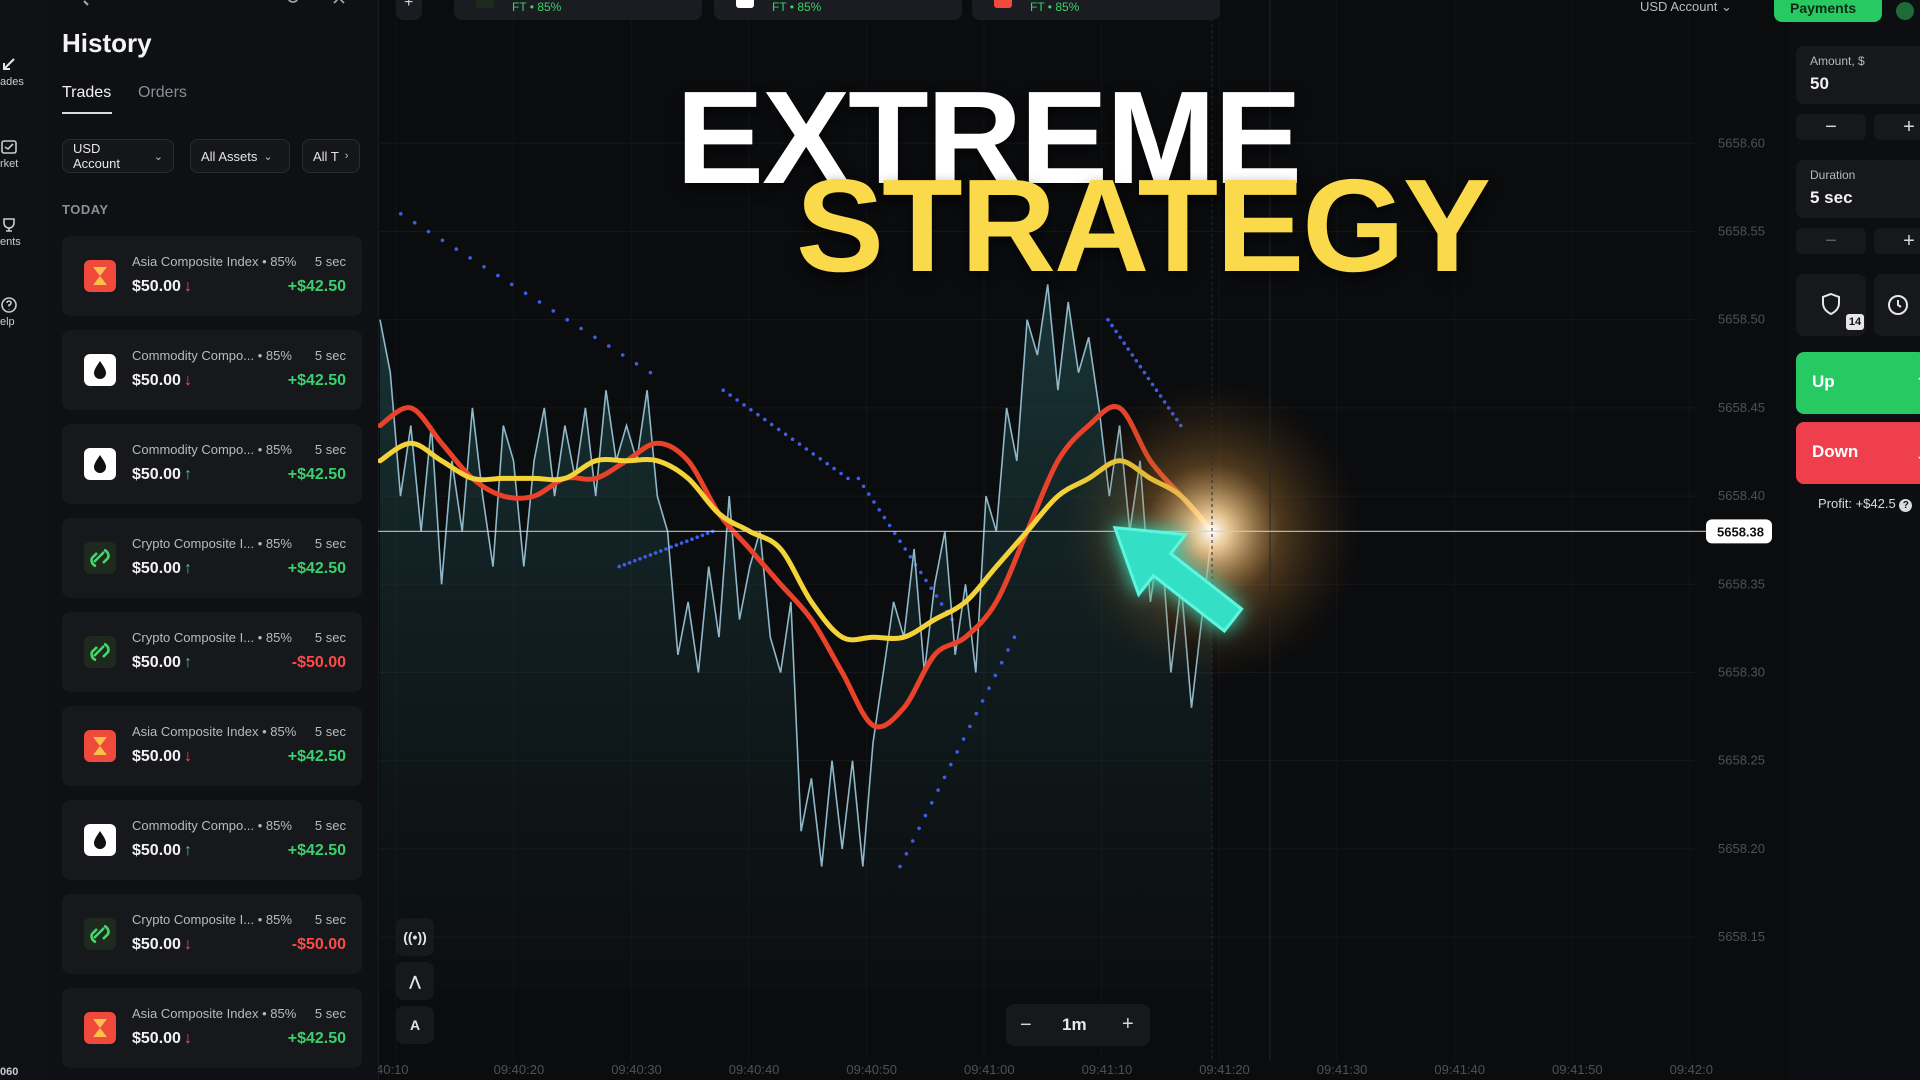 This screenshot has height=1080, width=1920. What do you see at coordinates (1833, 175) in the screenshot?
I see `duration-label: Duration` at bounding box center [1833, 175].